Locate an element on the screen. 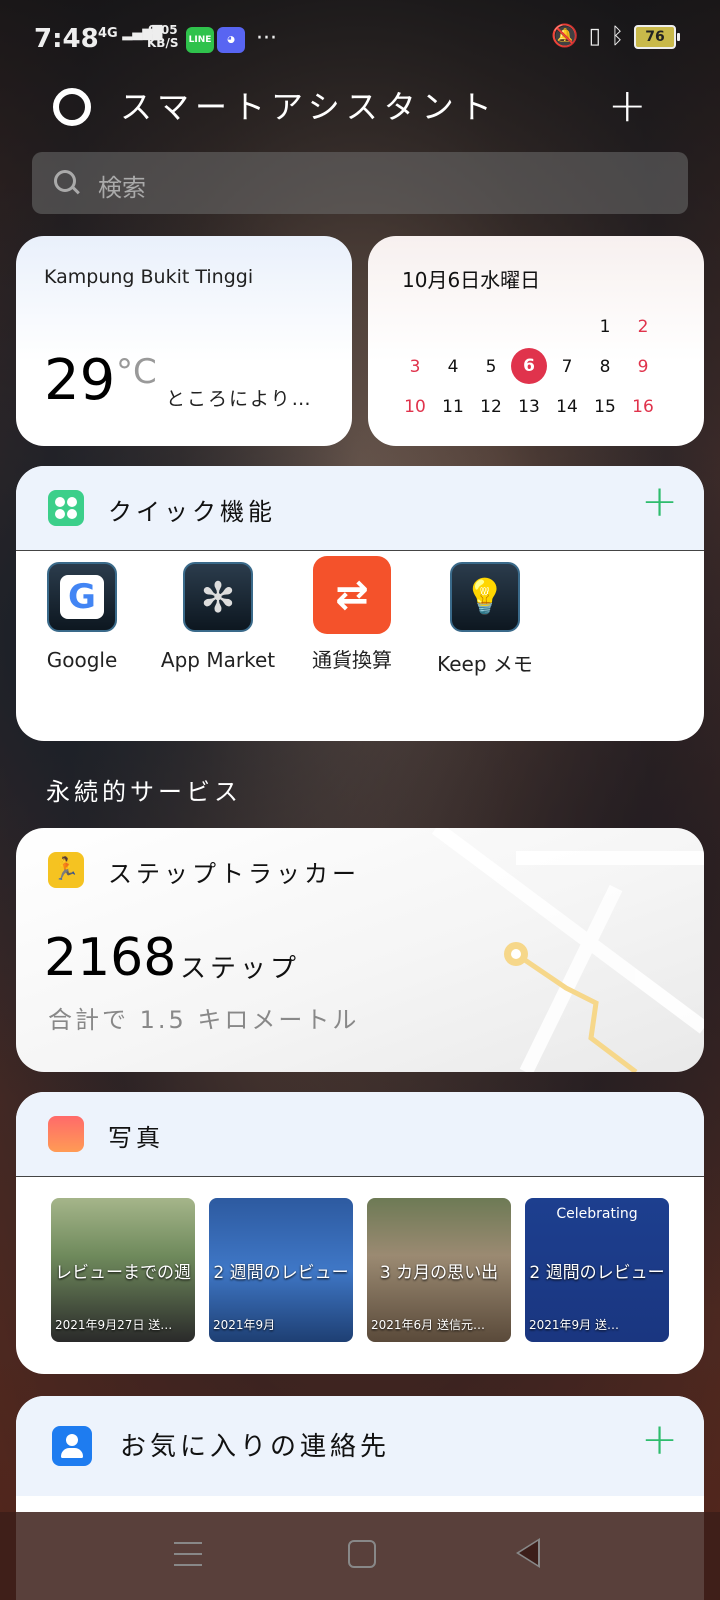 This screenshot has width=720, height=1600. card-title: クイック機能 is located at coordinates (192, 512).